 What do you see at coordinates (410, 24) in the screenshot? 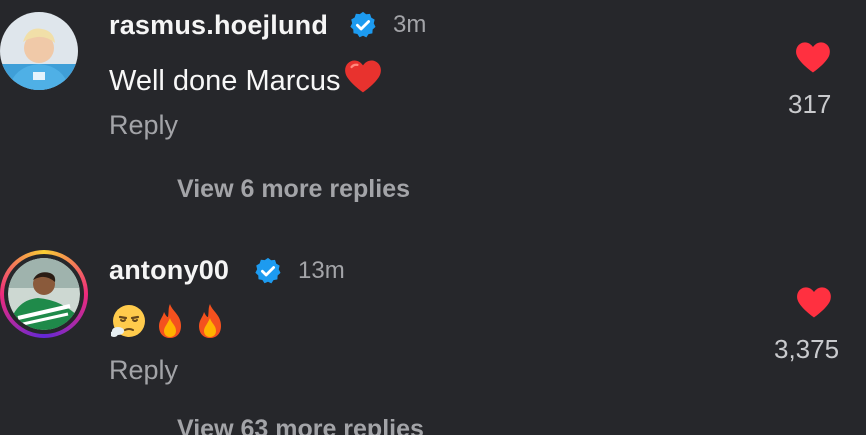
I see `comment-time: 3m` at bounding box center [410, 24].